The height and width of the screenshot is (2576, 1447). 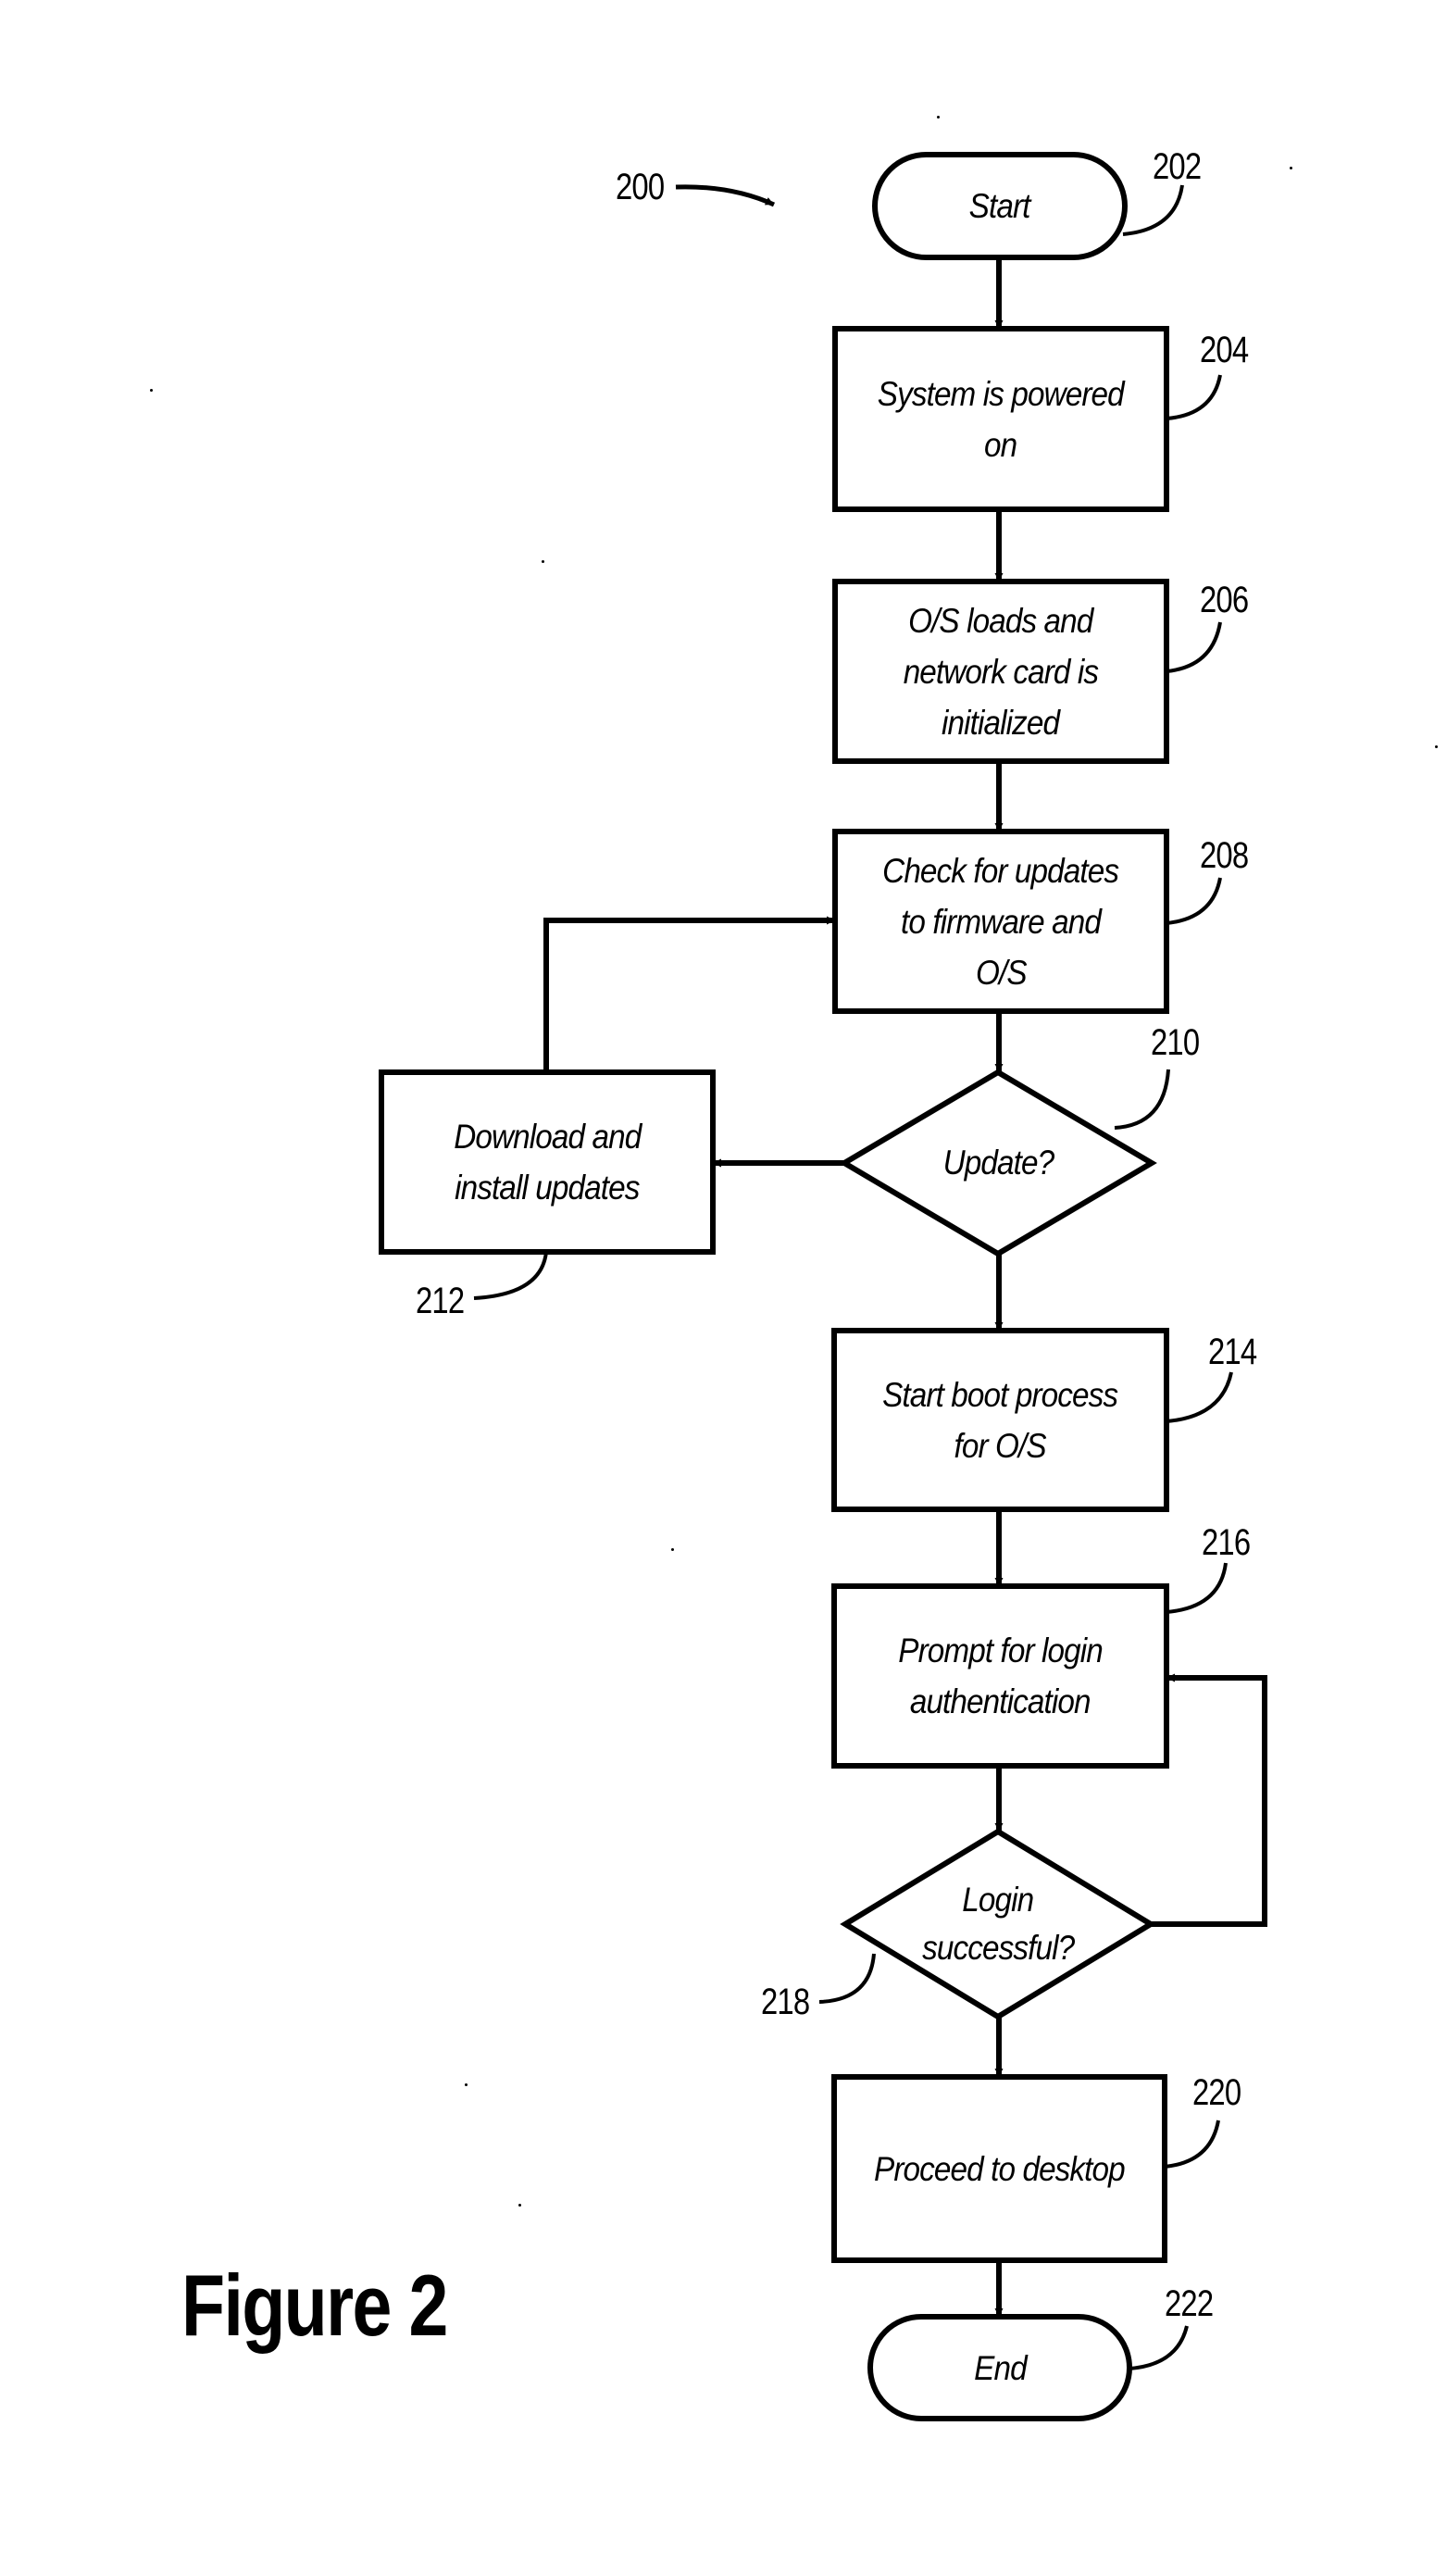 I want to click on download-install-text-line: Download and, so click(x=547, y=1137).